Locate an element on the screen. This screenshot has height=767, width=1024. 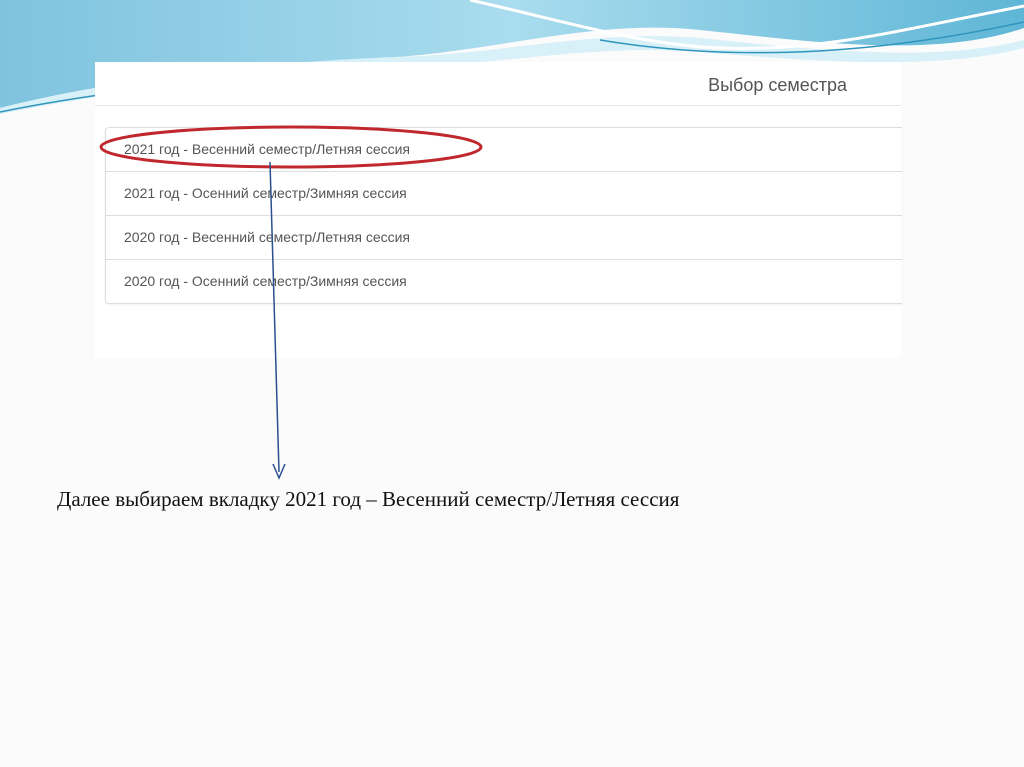
semester-item-2021-autumn: 2021 год - Осенний семестр/Зимняя сессия is located at coordinates (504, 194).